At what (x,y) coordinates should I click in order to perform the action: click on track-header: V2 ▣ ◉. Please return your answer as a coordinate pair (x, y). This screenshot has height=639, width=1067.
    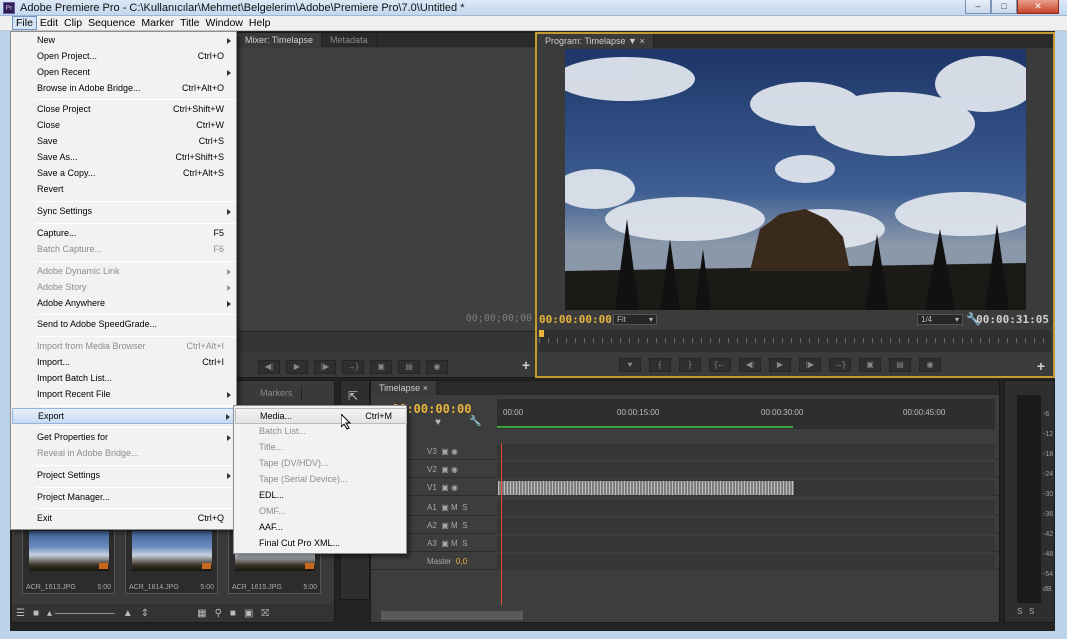
    Looking at the image, I should click on (455, 470).